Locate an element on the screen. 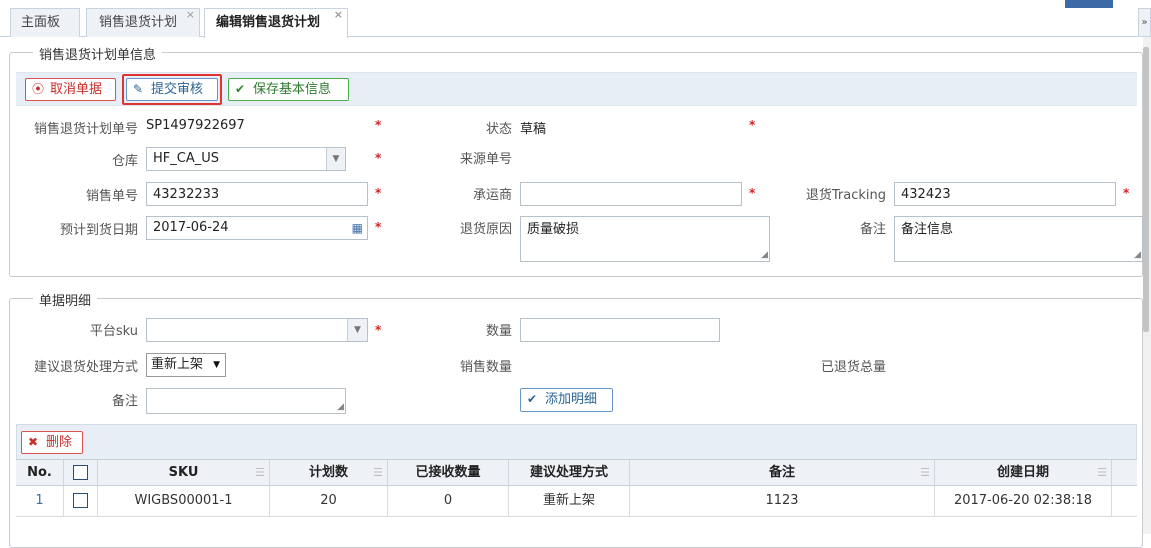  column-header-created: 创建日期 ☰ is located at coordinates (1023, 473).